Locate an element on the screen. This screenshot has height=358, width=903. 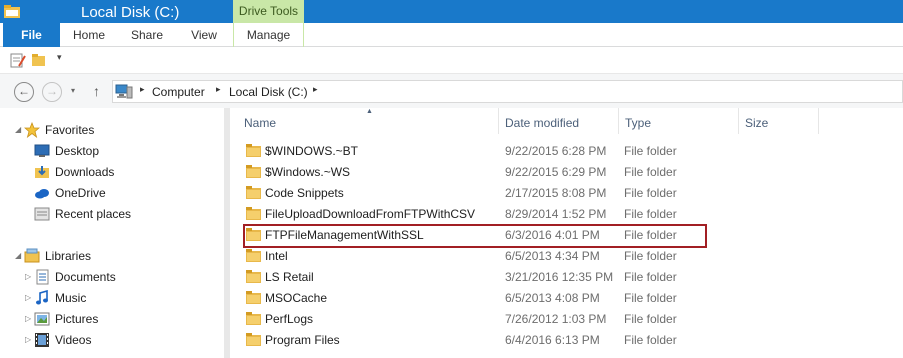
libraries-icon is located at coordinates (32, 255).